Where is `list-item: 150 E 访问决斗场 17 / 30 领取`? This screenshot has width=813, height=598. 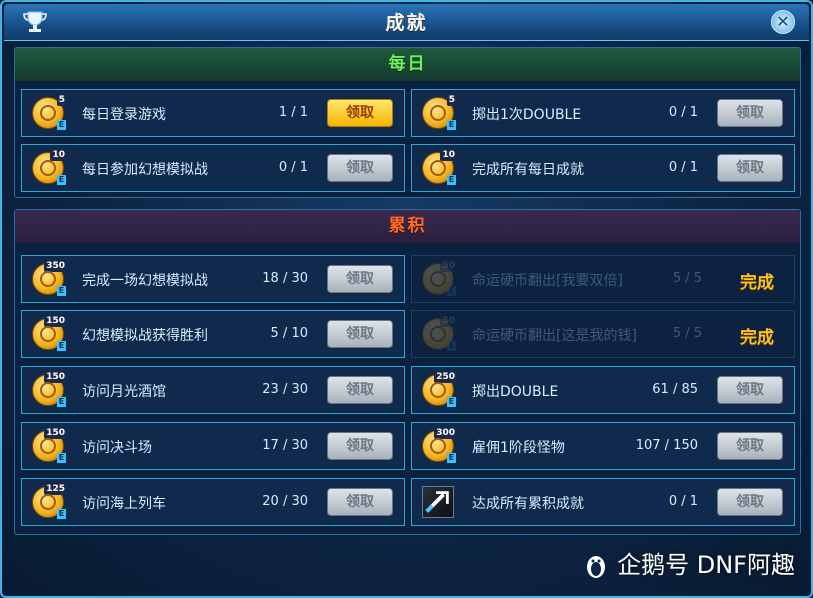
list-item: 150 E 访问决斗场 17 / 30 领取 is located at coordinates (213, 446).